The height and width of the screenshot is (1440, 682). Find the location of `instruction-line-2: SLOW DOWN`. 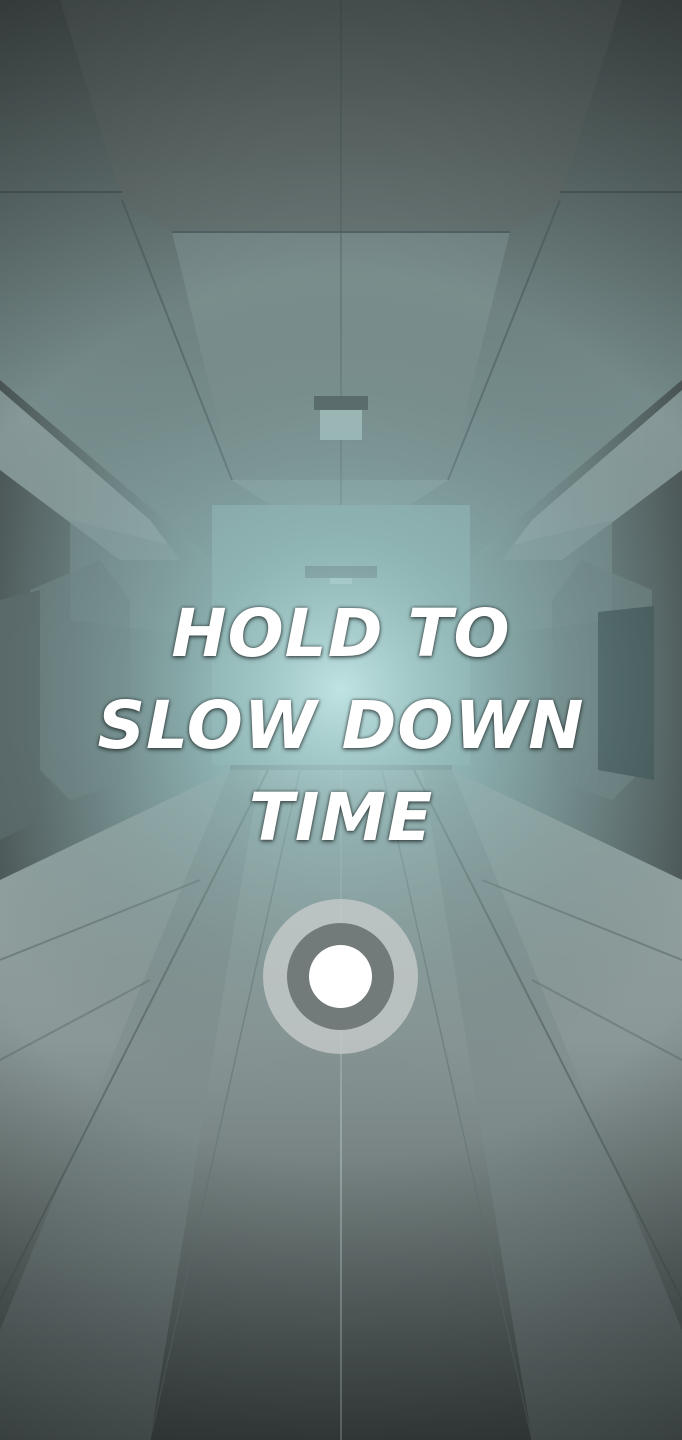

instruction-line-2: SLOW DOWN is located at coordinates (341, 725).